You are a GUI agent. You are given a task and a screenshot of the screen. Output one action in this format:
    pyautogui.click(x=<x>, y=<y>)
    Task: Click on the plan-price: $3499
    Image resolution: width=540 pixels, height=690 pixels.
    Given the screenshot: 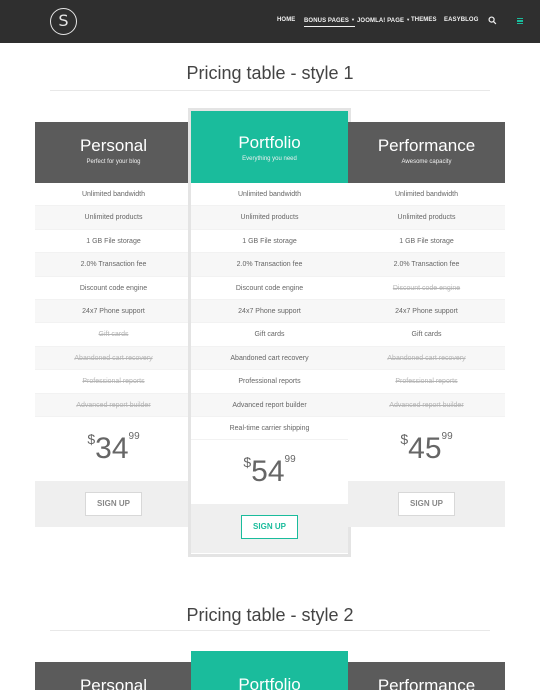 What is the action you would take?
    pyautogui.click(x=113, y=449)
    